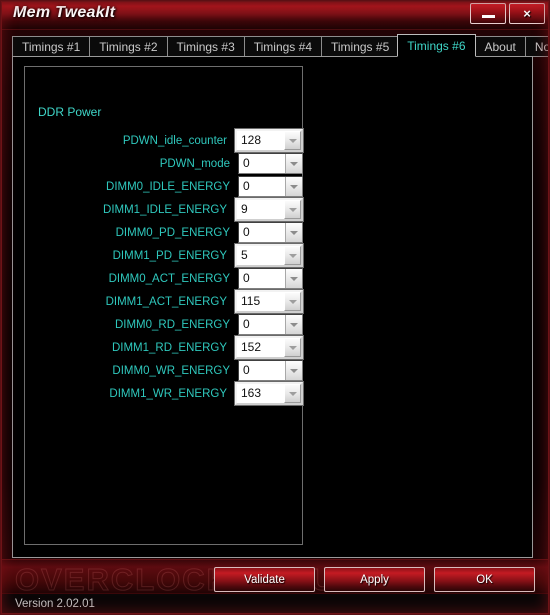 This screenshot has width=550, height=615. I want to click on field-row: DIMM1_ACT_ENERGY 115, so click(163, 301).